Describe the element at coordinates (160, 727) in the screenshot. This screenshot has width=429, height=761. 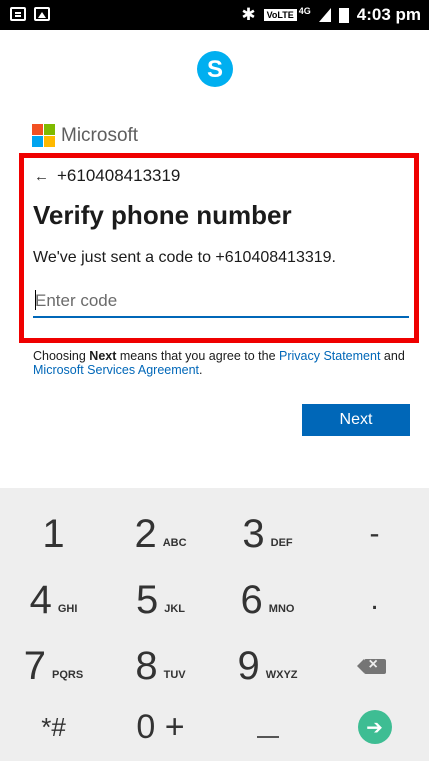
I see `key-0: 0 +` at that location.